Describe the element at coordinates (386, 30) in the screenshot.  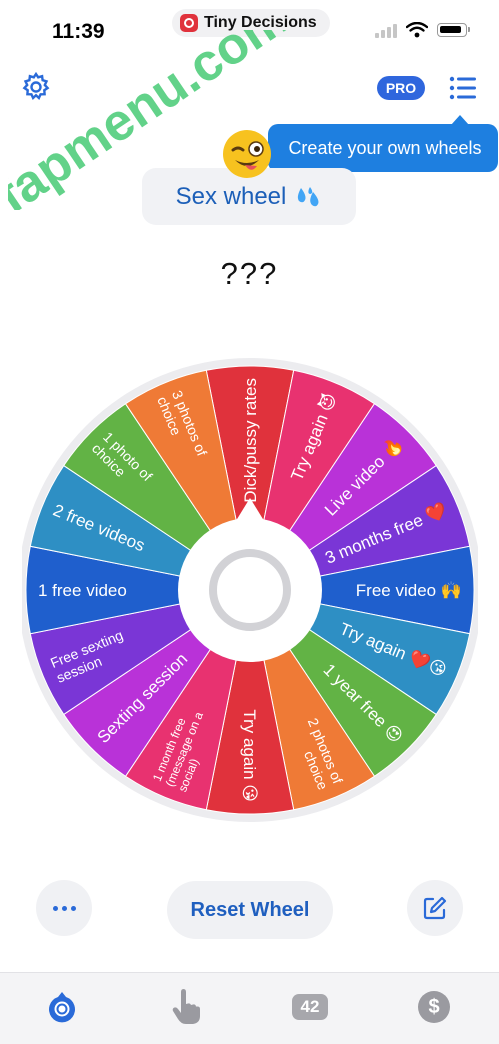
I see `signal-icon` at that location.